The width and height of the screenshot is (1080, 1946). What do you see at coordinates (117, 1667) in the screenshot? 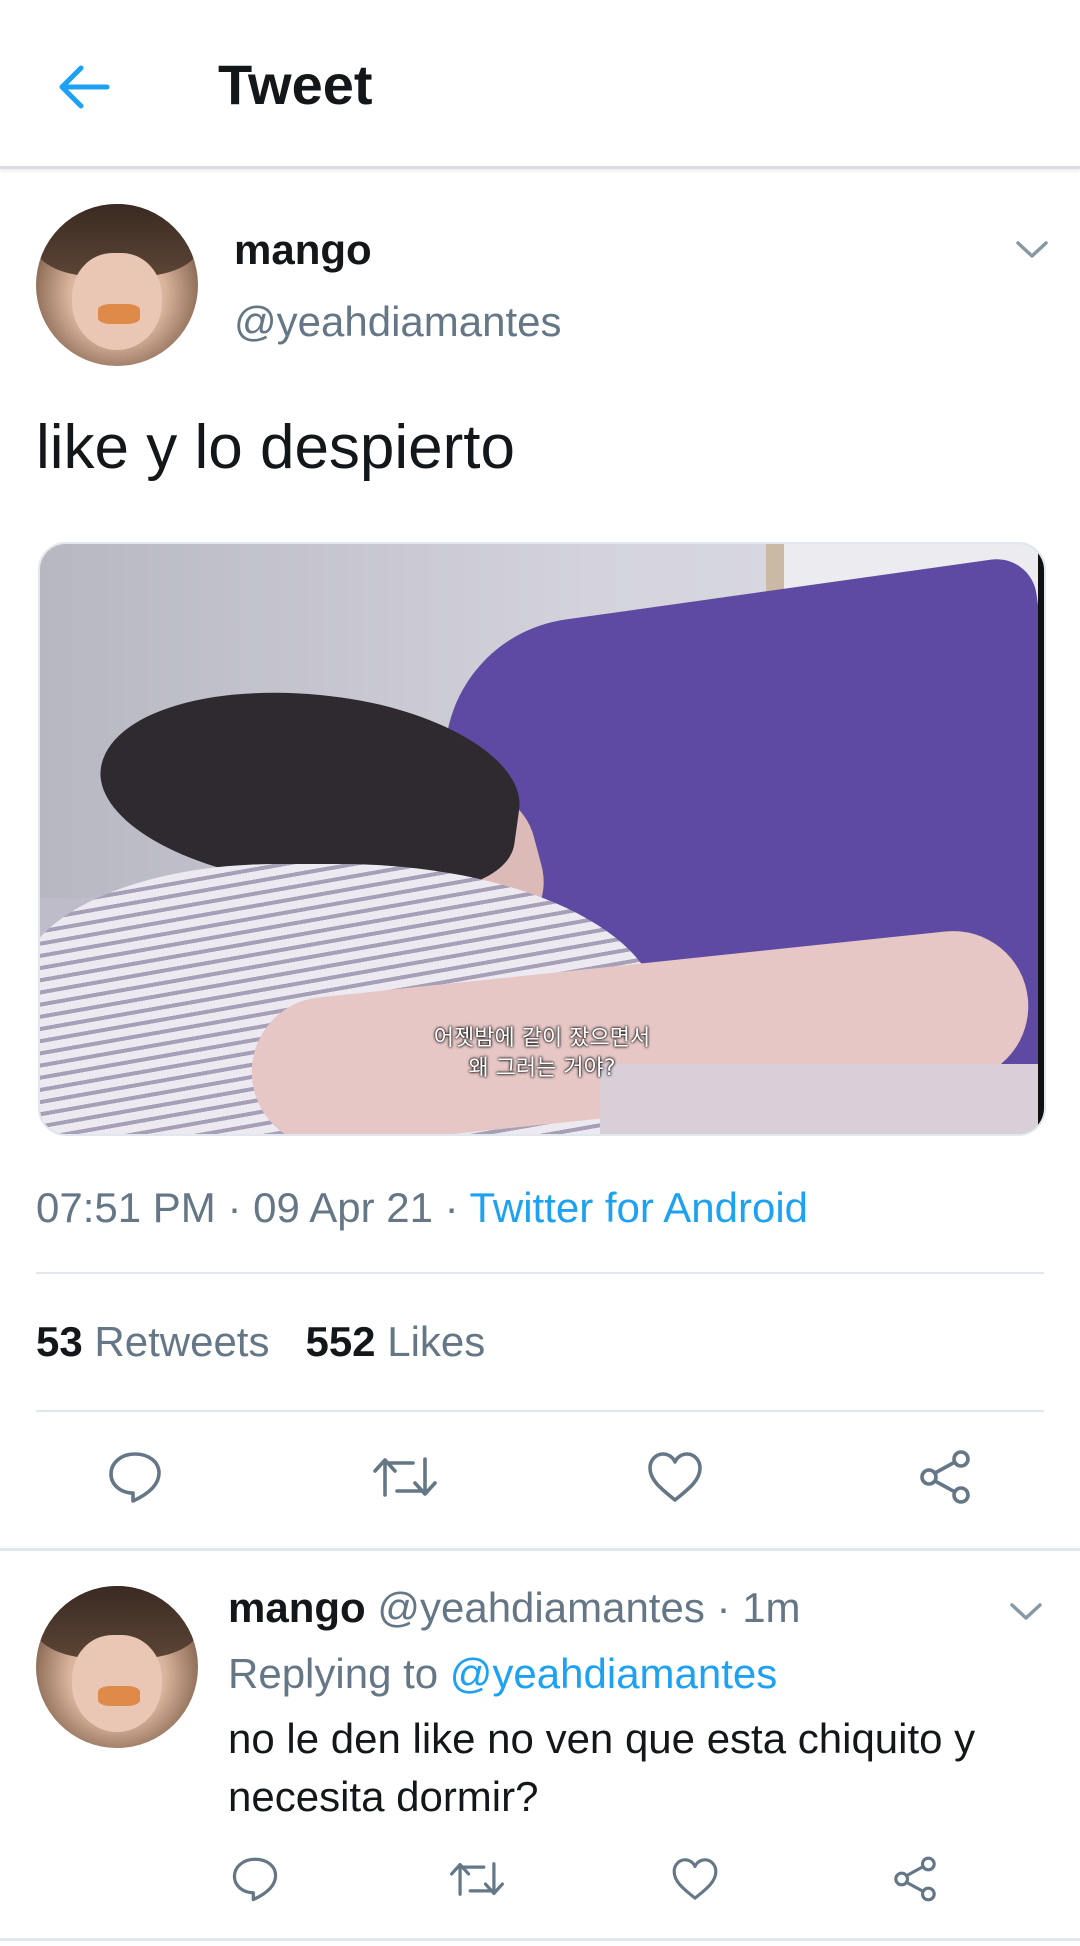
I see `reply-avatar` at bounding box center [117, 1667].